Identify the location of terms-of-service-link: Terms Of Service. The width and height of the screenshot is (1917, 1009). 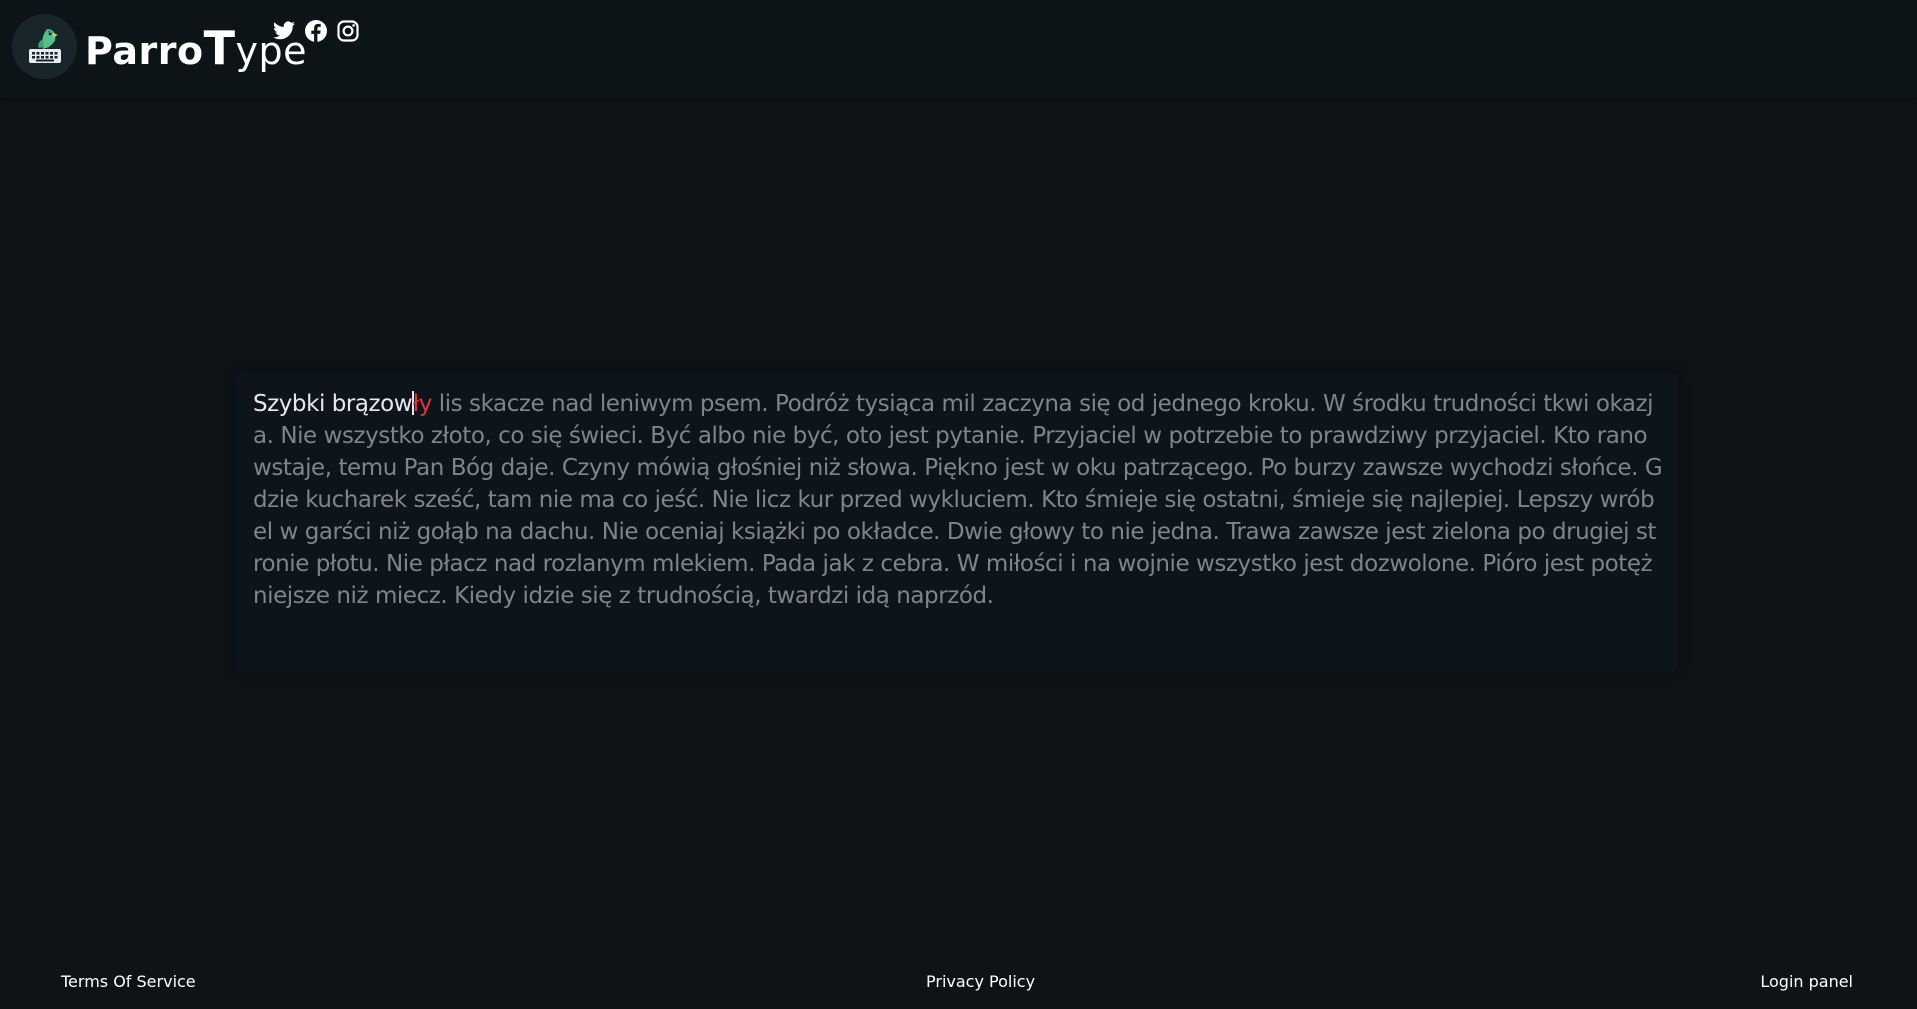
(128, 981).